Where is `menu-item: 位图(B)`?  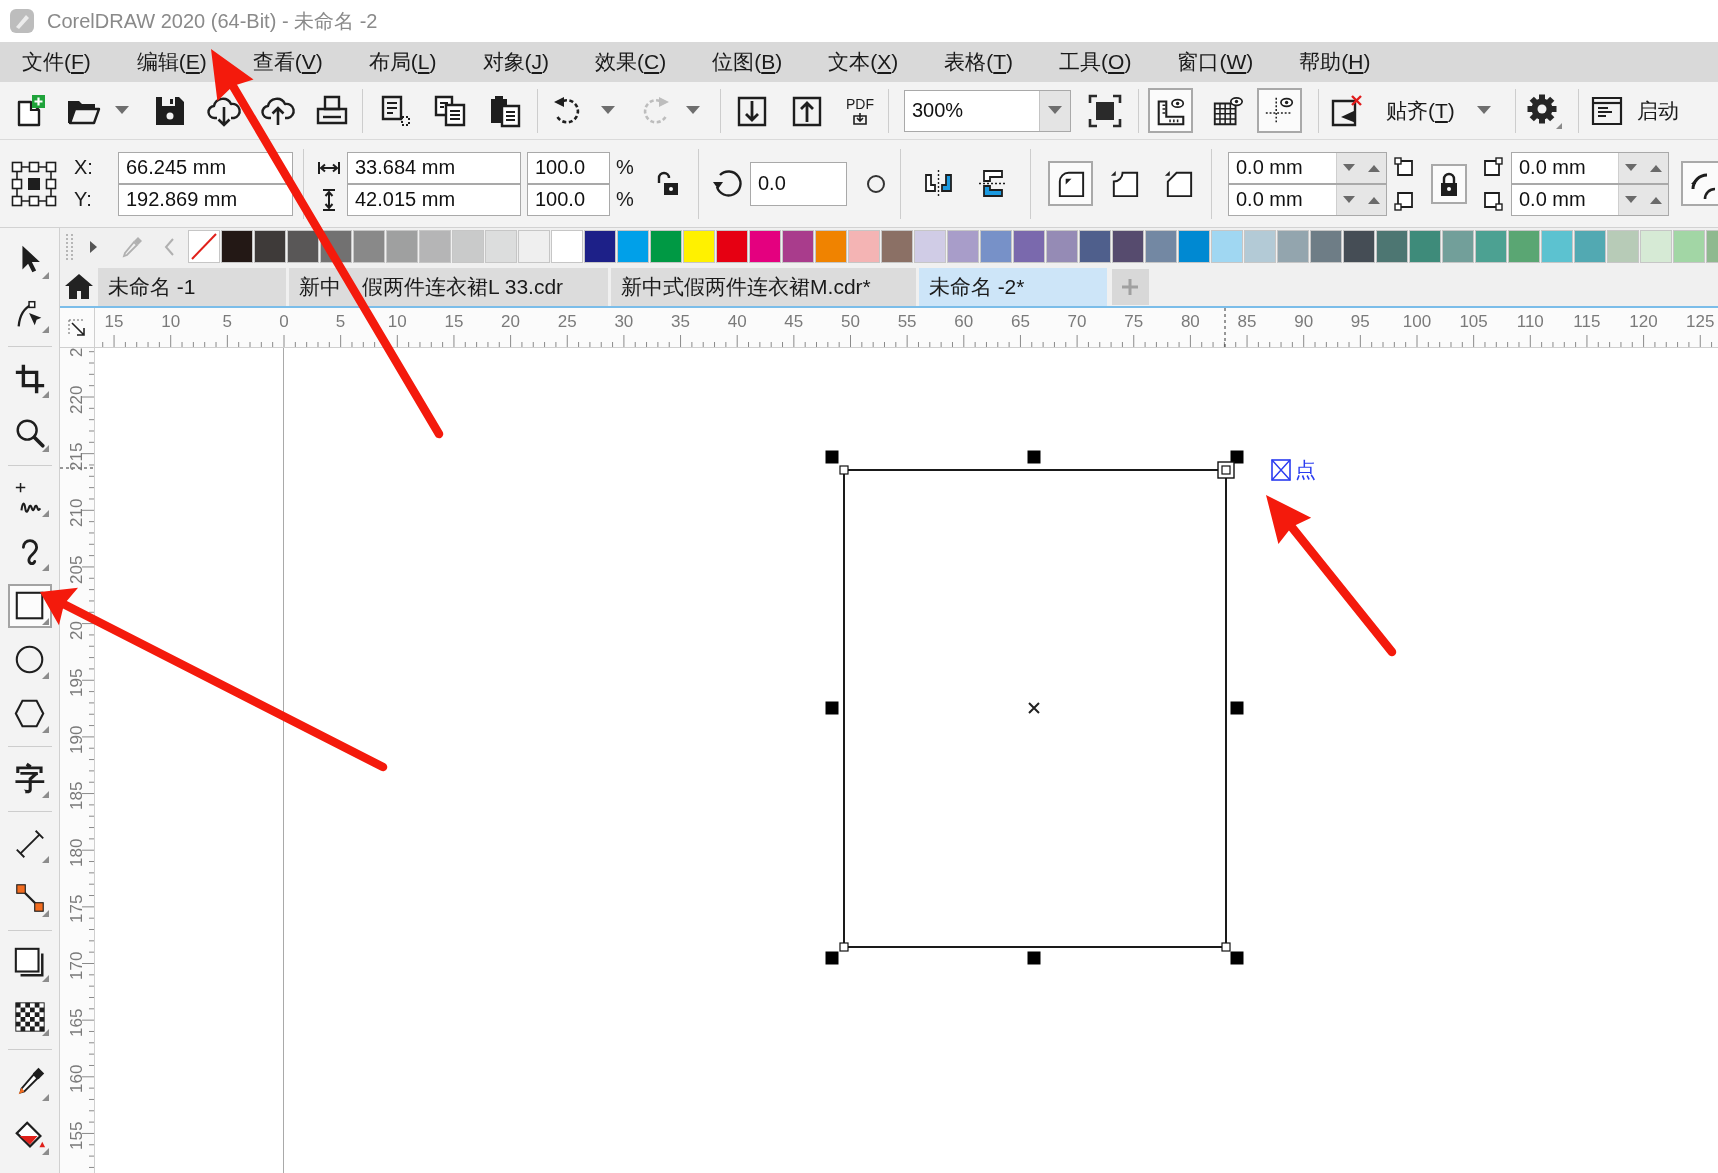
menu-item: 位图(B) is located at coordinates (747, 62).